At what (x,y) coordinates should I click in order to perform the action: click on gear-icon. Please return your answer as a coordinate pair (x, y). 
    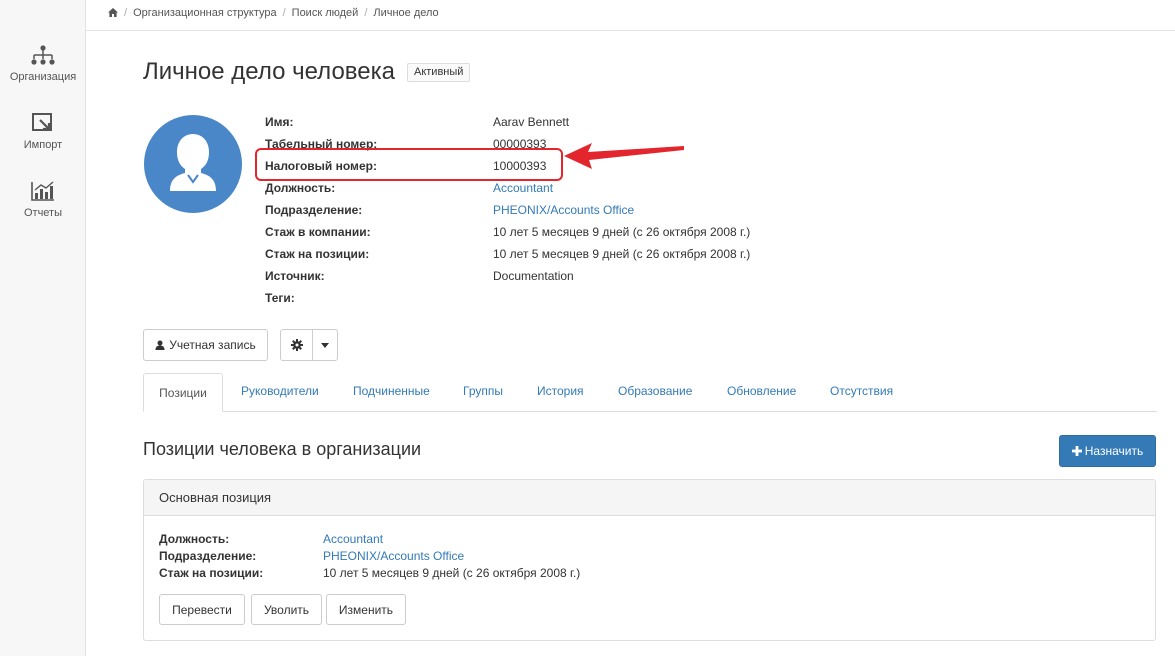
    Looking at the image, I should click on (296, 345).